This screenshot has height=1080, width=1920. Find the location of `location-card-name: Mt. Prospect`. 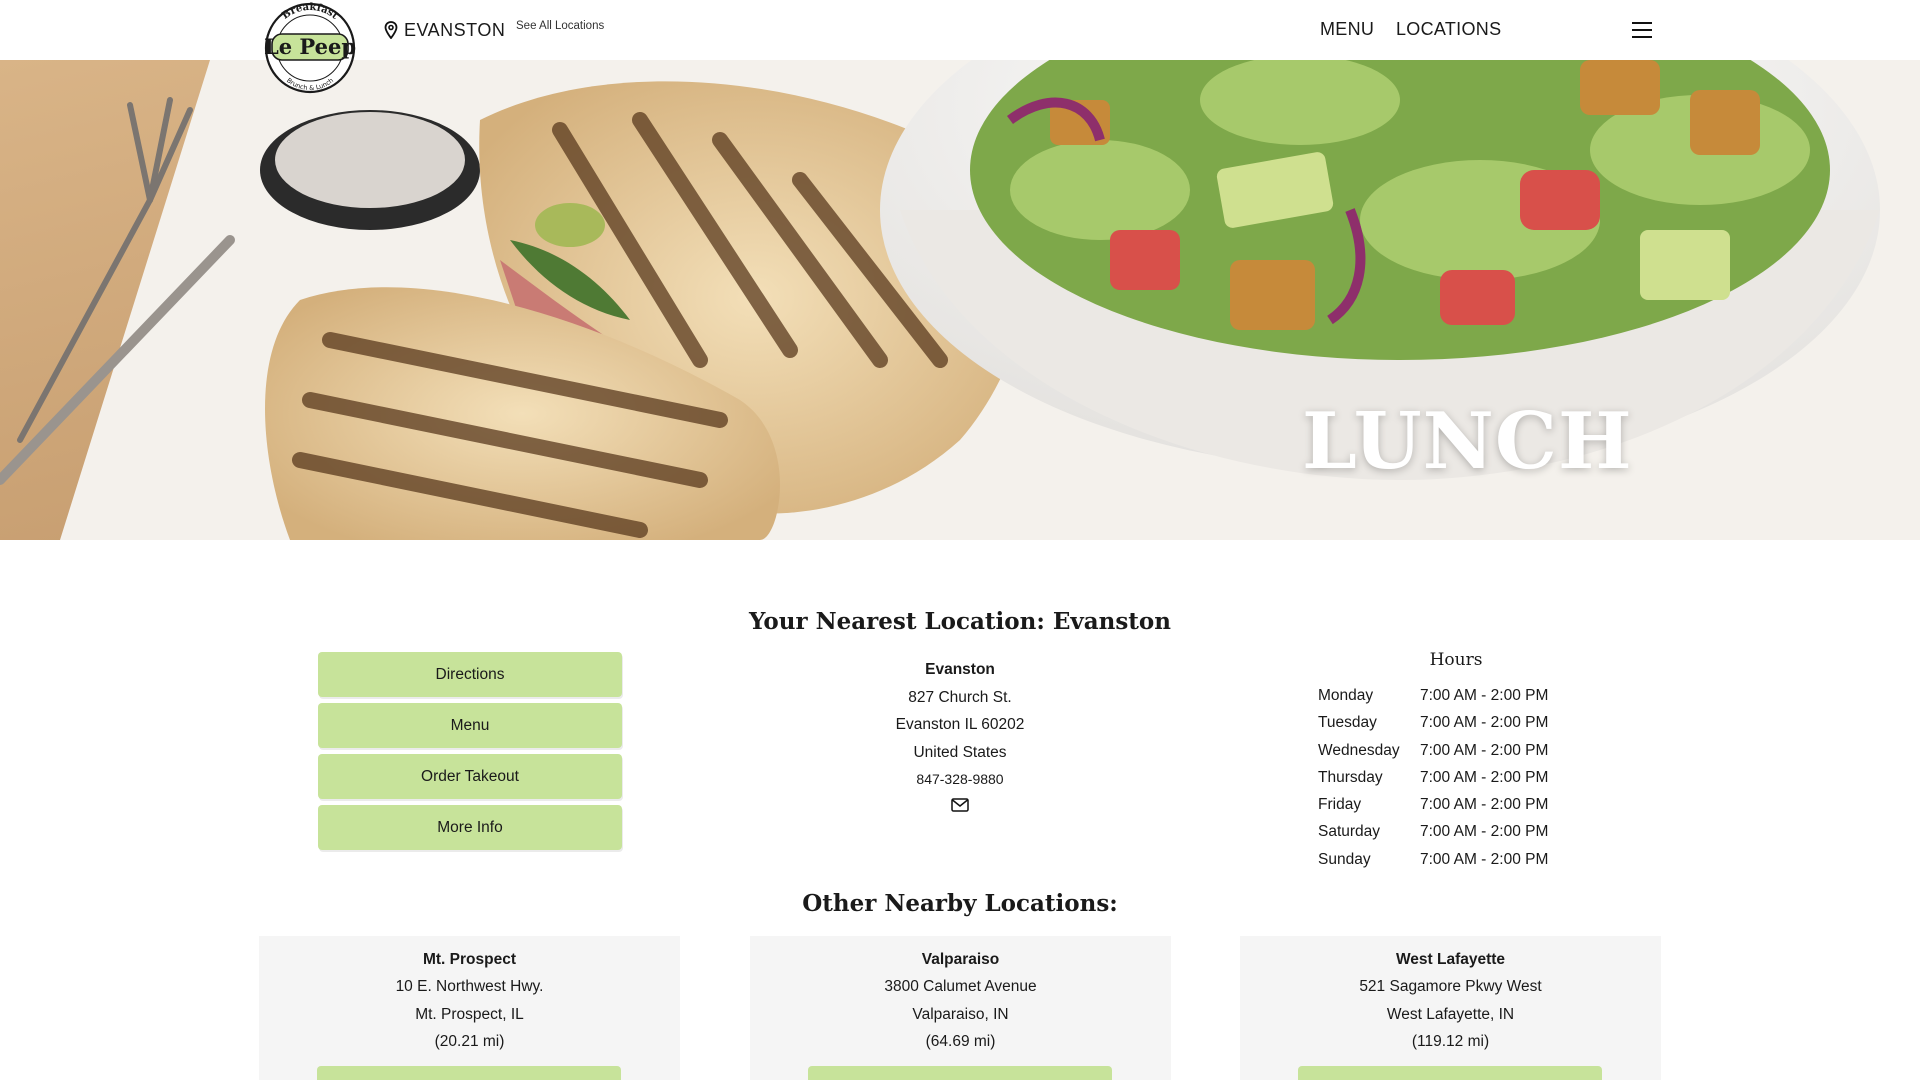

location-card-name: Mt. Prospect is located at coordinates (469, 959).